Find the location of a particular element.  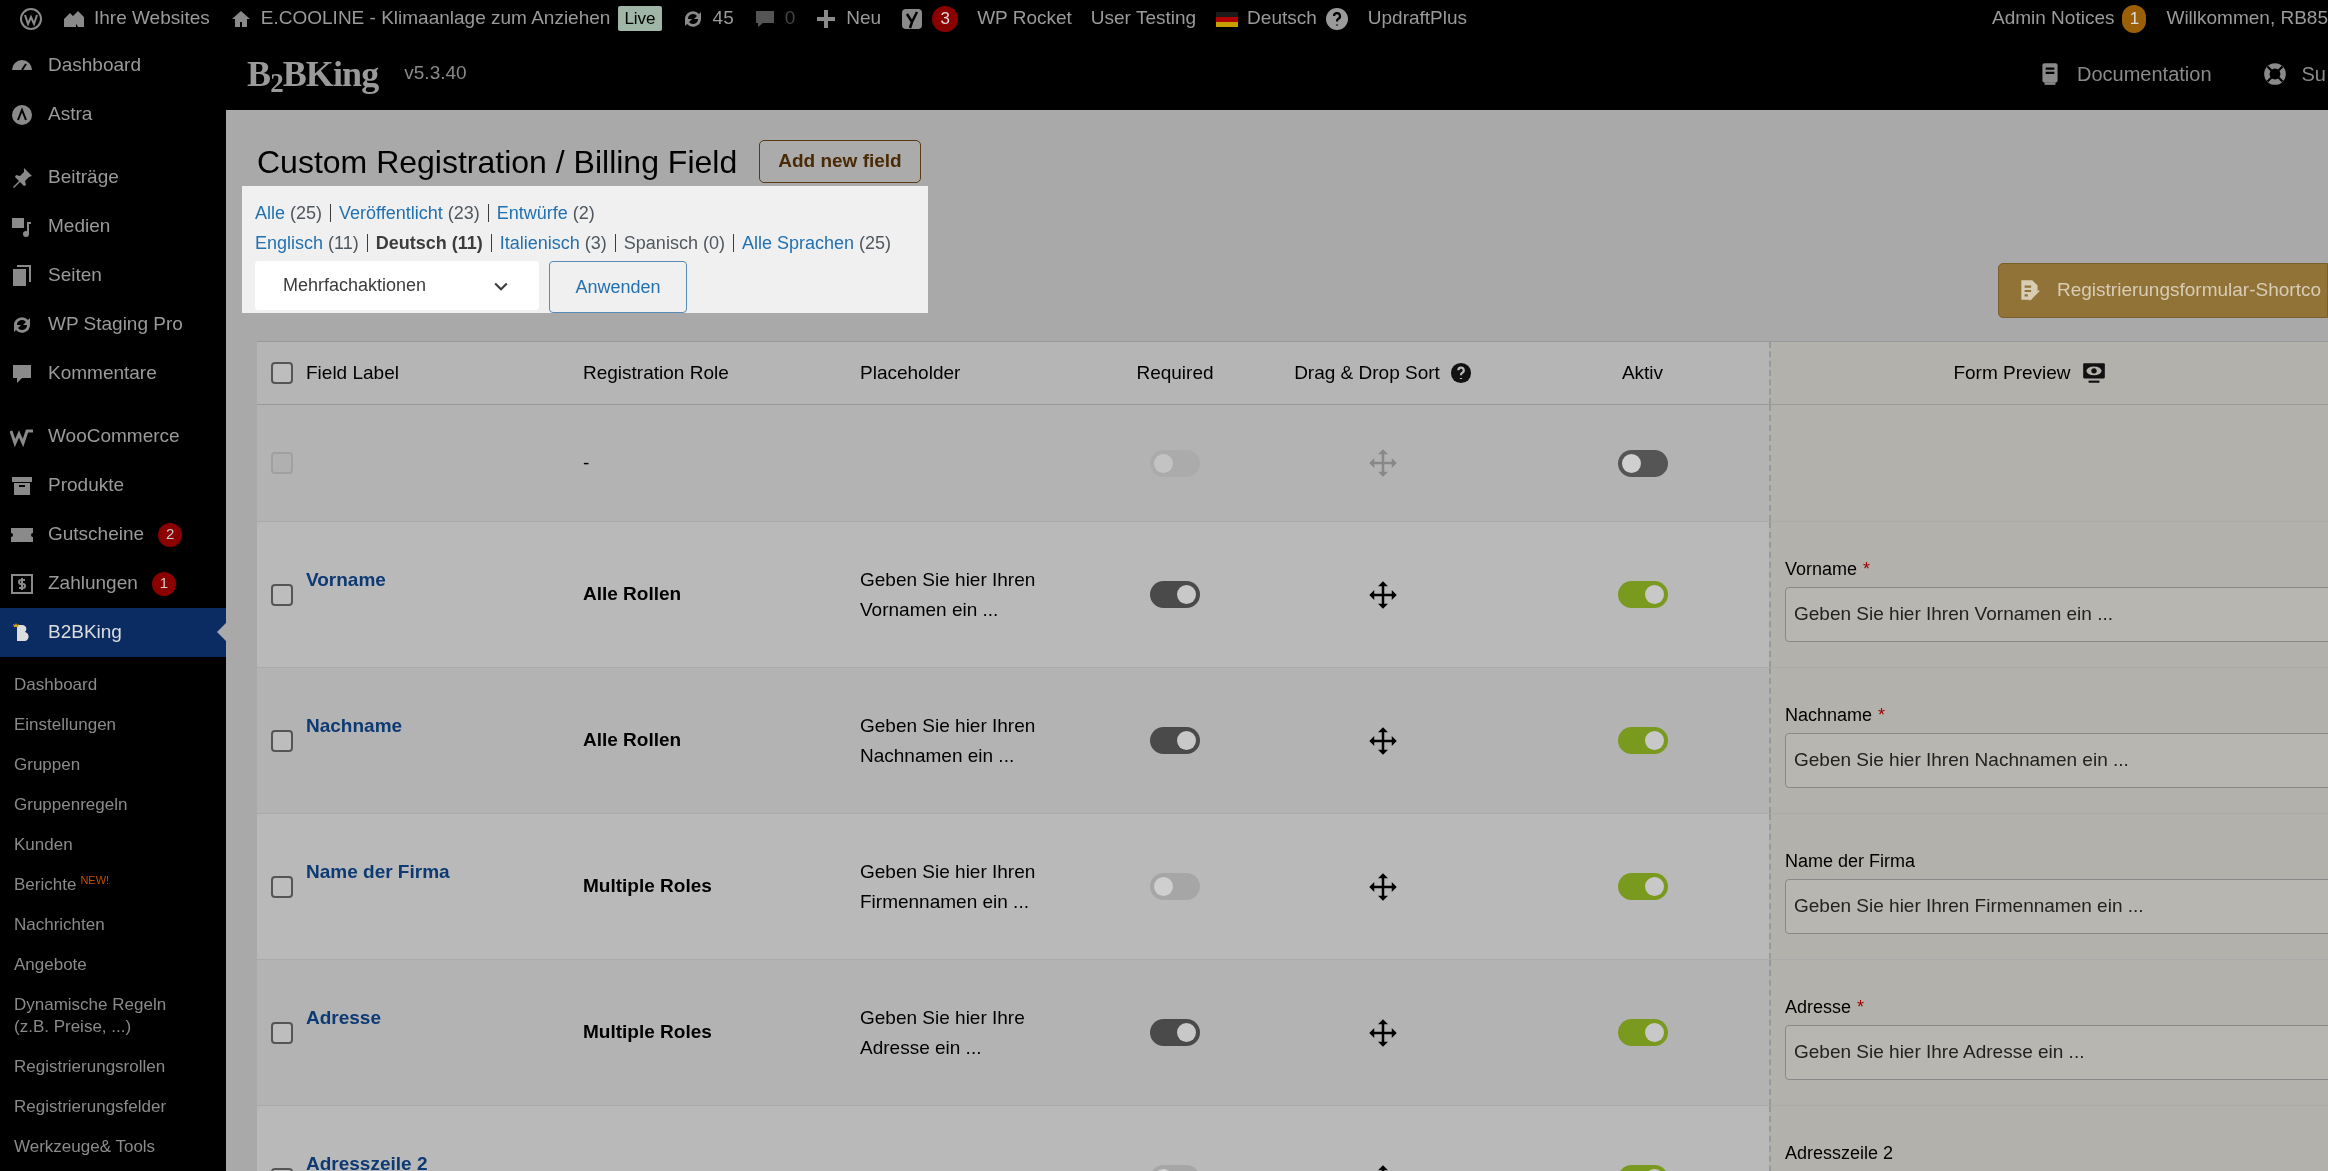

submenu-link: Gruppen is located at coordinates (47, 765).